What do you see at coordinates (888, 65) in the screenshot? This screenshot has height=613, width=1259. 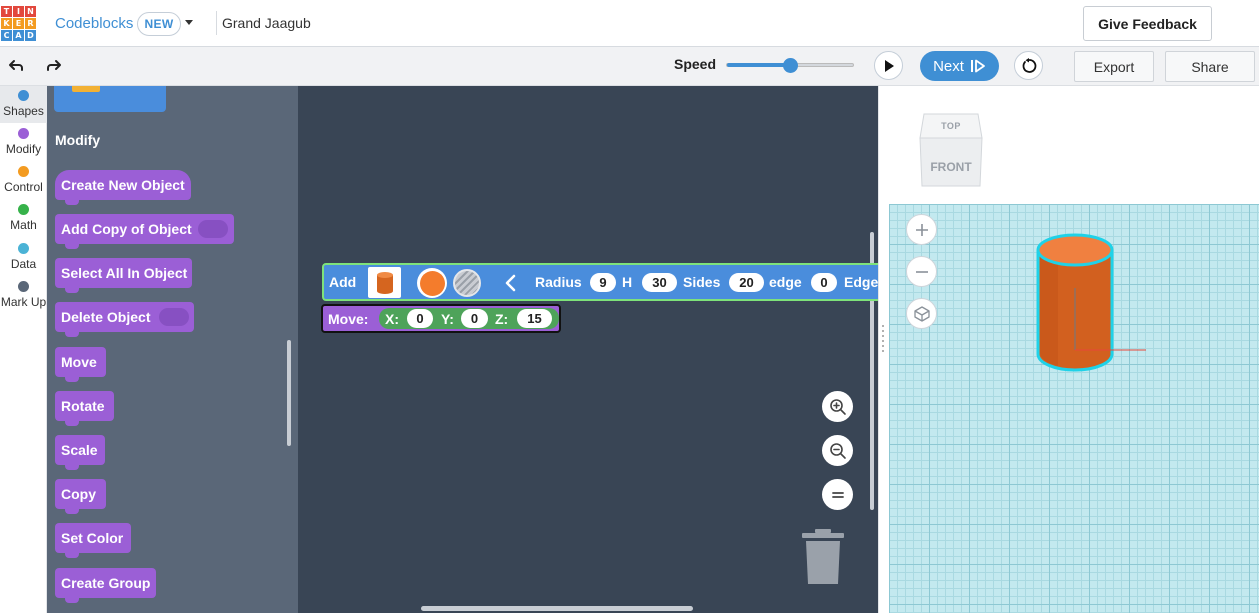 I see `play-button` at bounding box center [888, 65].